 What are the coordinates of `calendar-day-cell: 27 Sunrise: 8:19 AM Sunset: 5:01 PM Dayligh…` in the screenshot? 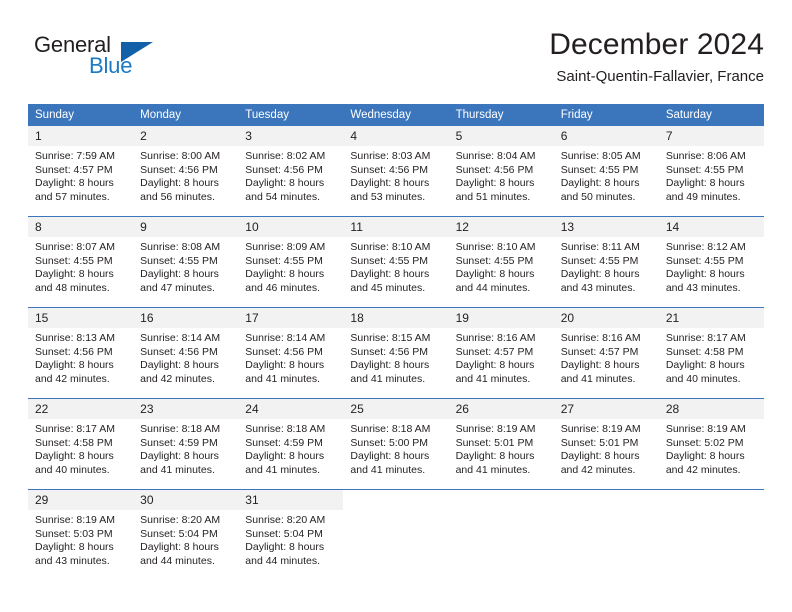 It's located at (606, 444).